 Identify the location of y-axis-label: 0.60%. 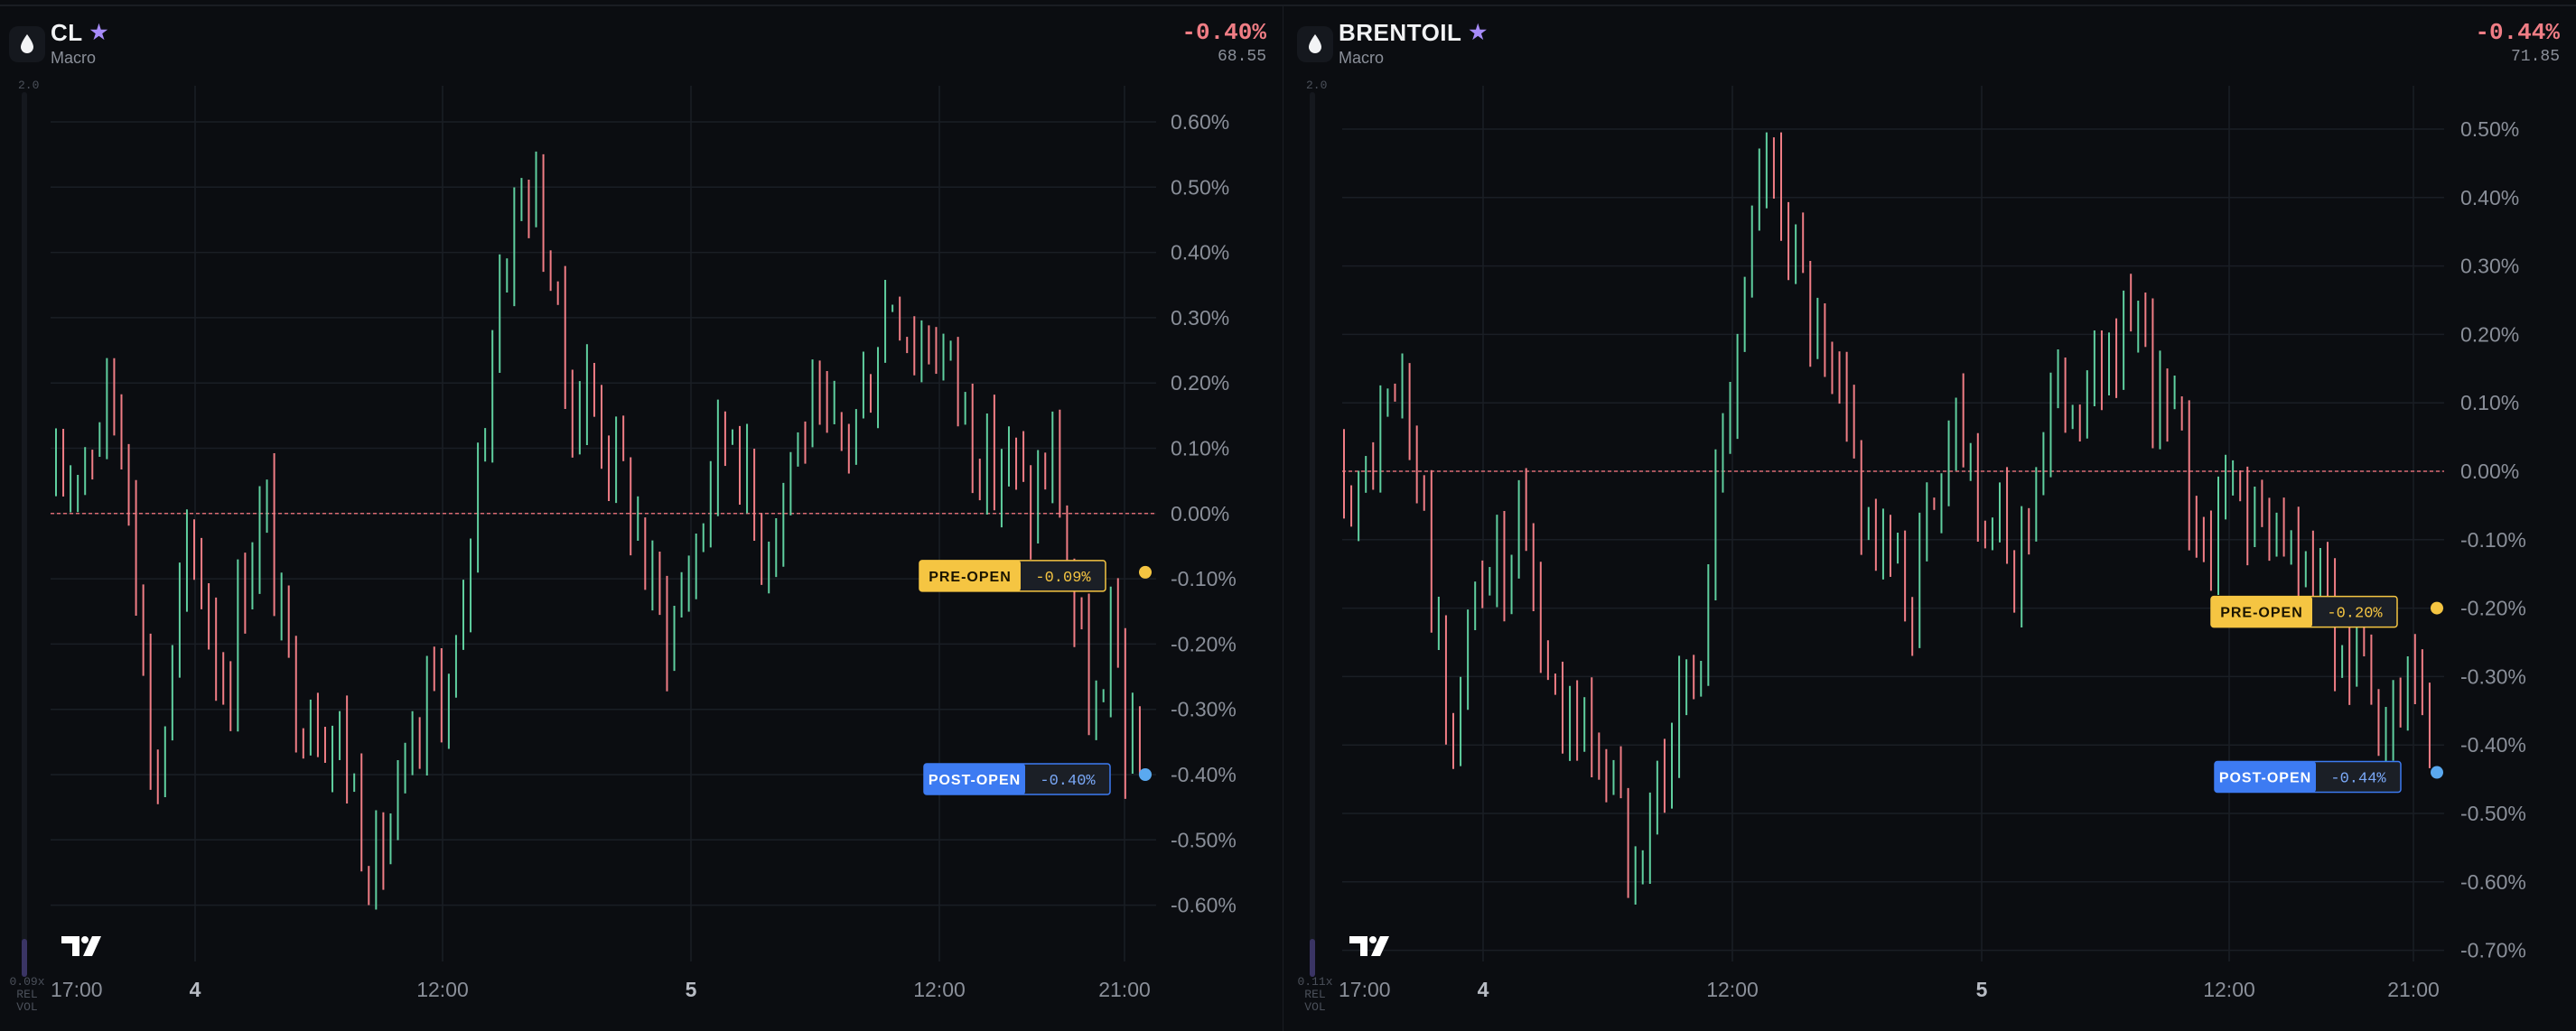
(1200, 122).